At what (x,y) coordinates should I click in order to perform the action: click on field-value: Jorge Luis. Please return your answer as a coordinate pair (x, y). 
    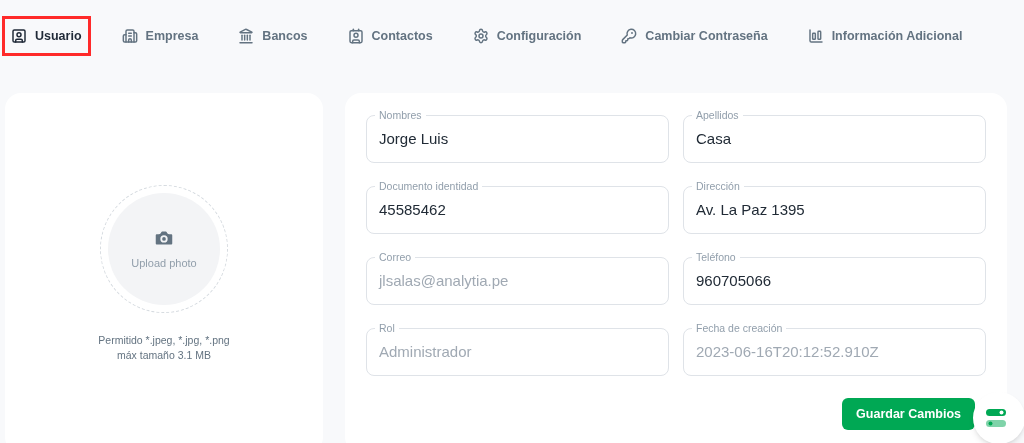
    Looking at the image, I should click on (414, 138).